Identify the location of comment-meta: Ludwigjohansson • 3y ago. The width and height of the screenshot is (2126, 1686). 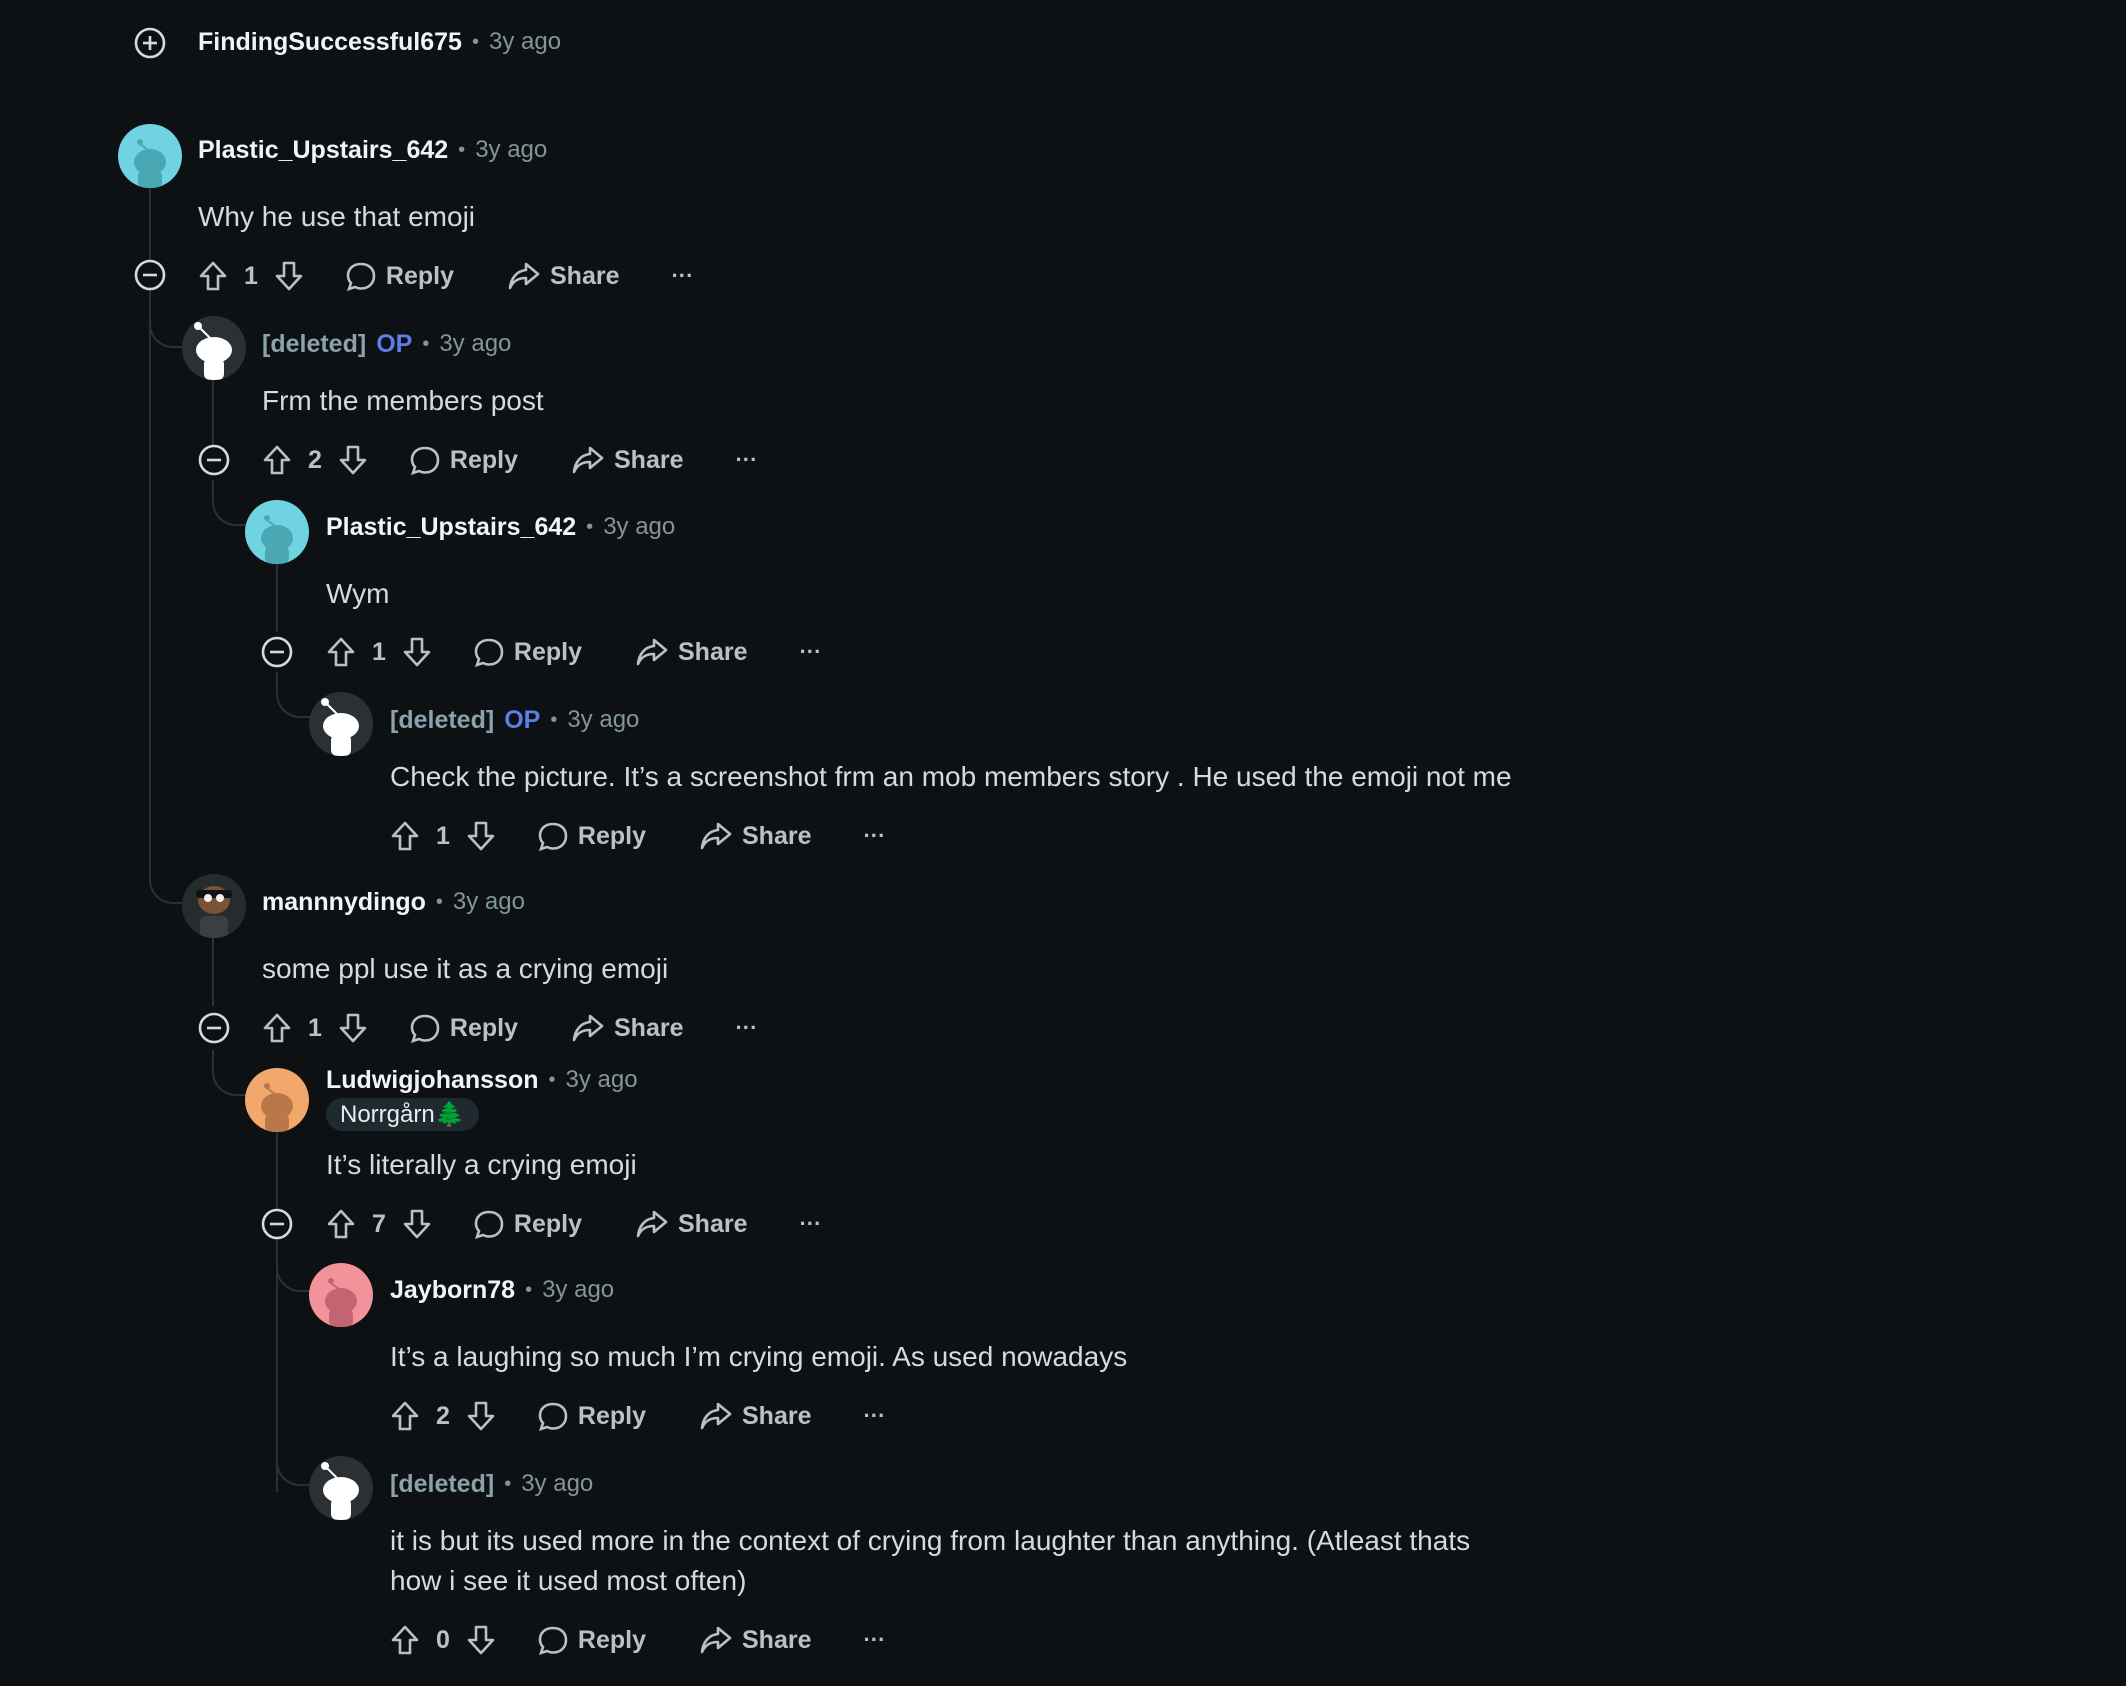
(482, 1080).